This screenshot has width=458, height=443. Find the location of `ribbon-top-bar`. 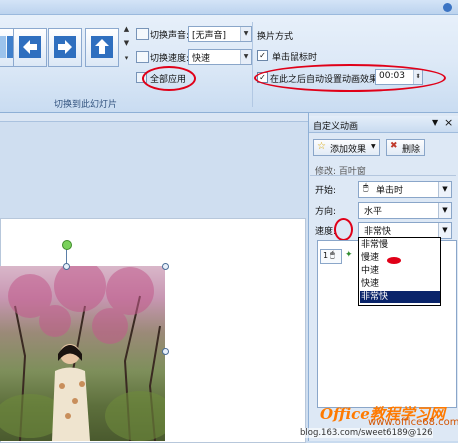

ribbon-top-bar is located at coordinates (229, 7).